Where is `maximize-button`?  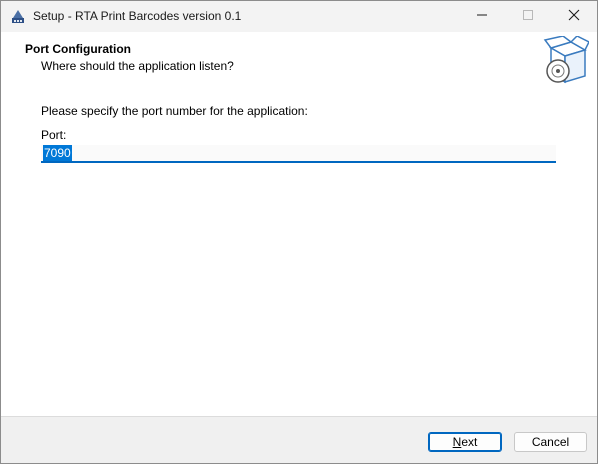
maximize-button is located at coordinates (528, 16).